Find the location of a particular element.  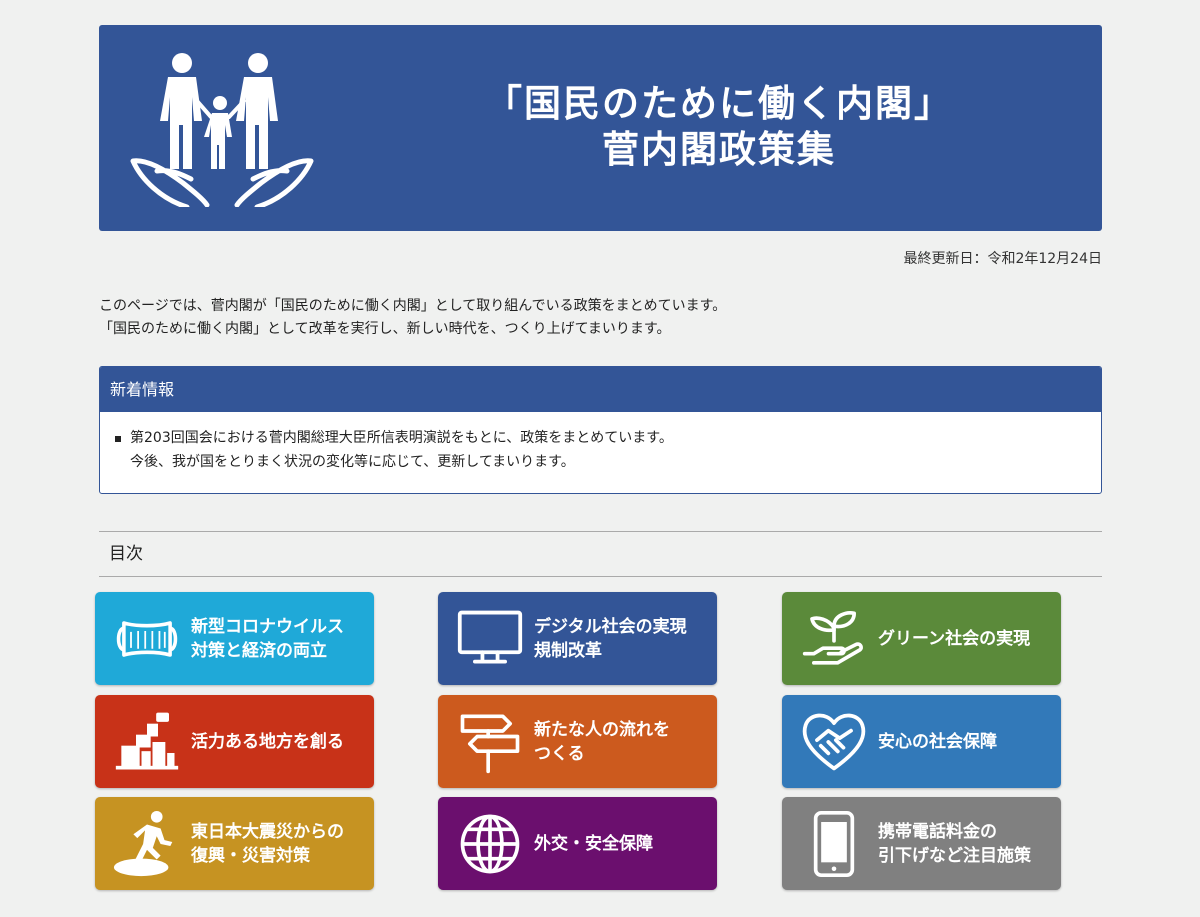

toc-tile-label: 活力ある地方を創る is located at coordinates (267, 741).